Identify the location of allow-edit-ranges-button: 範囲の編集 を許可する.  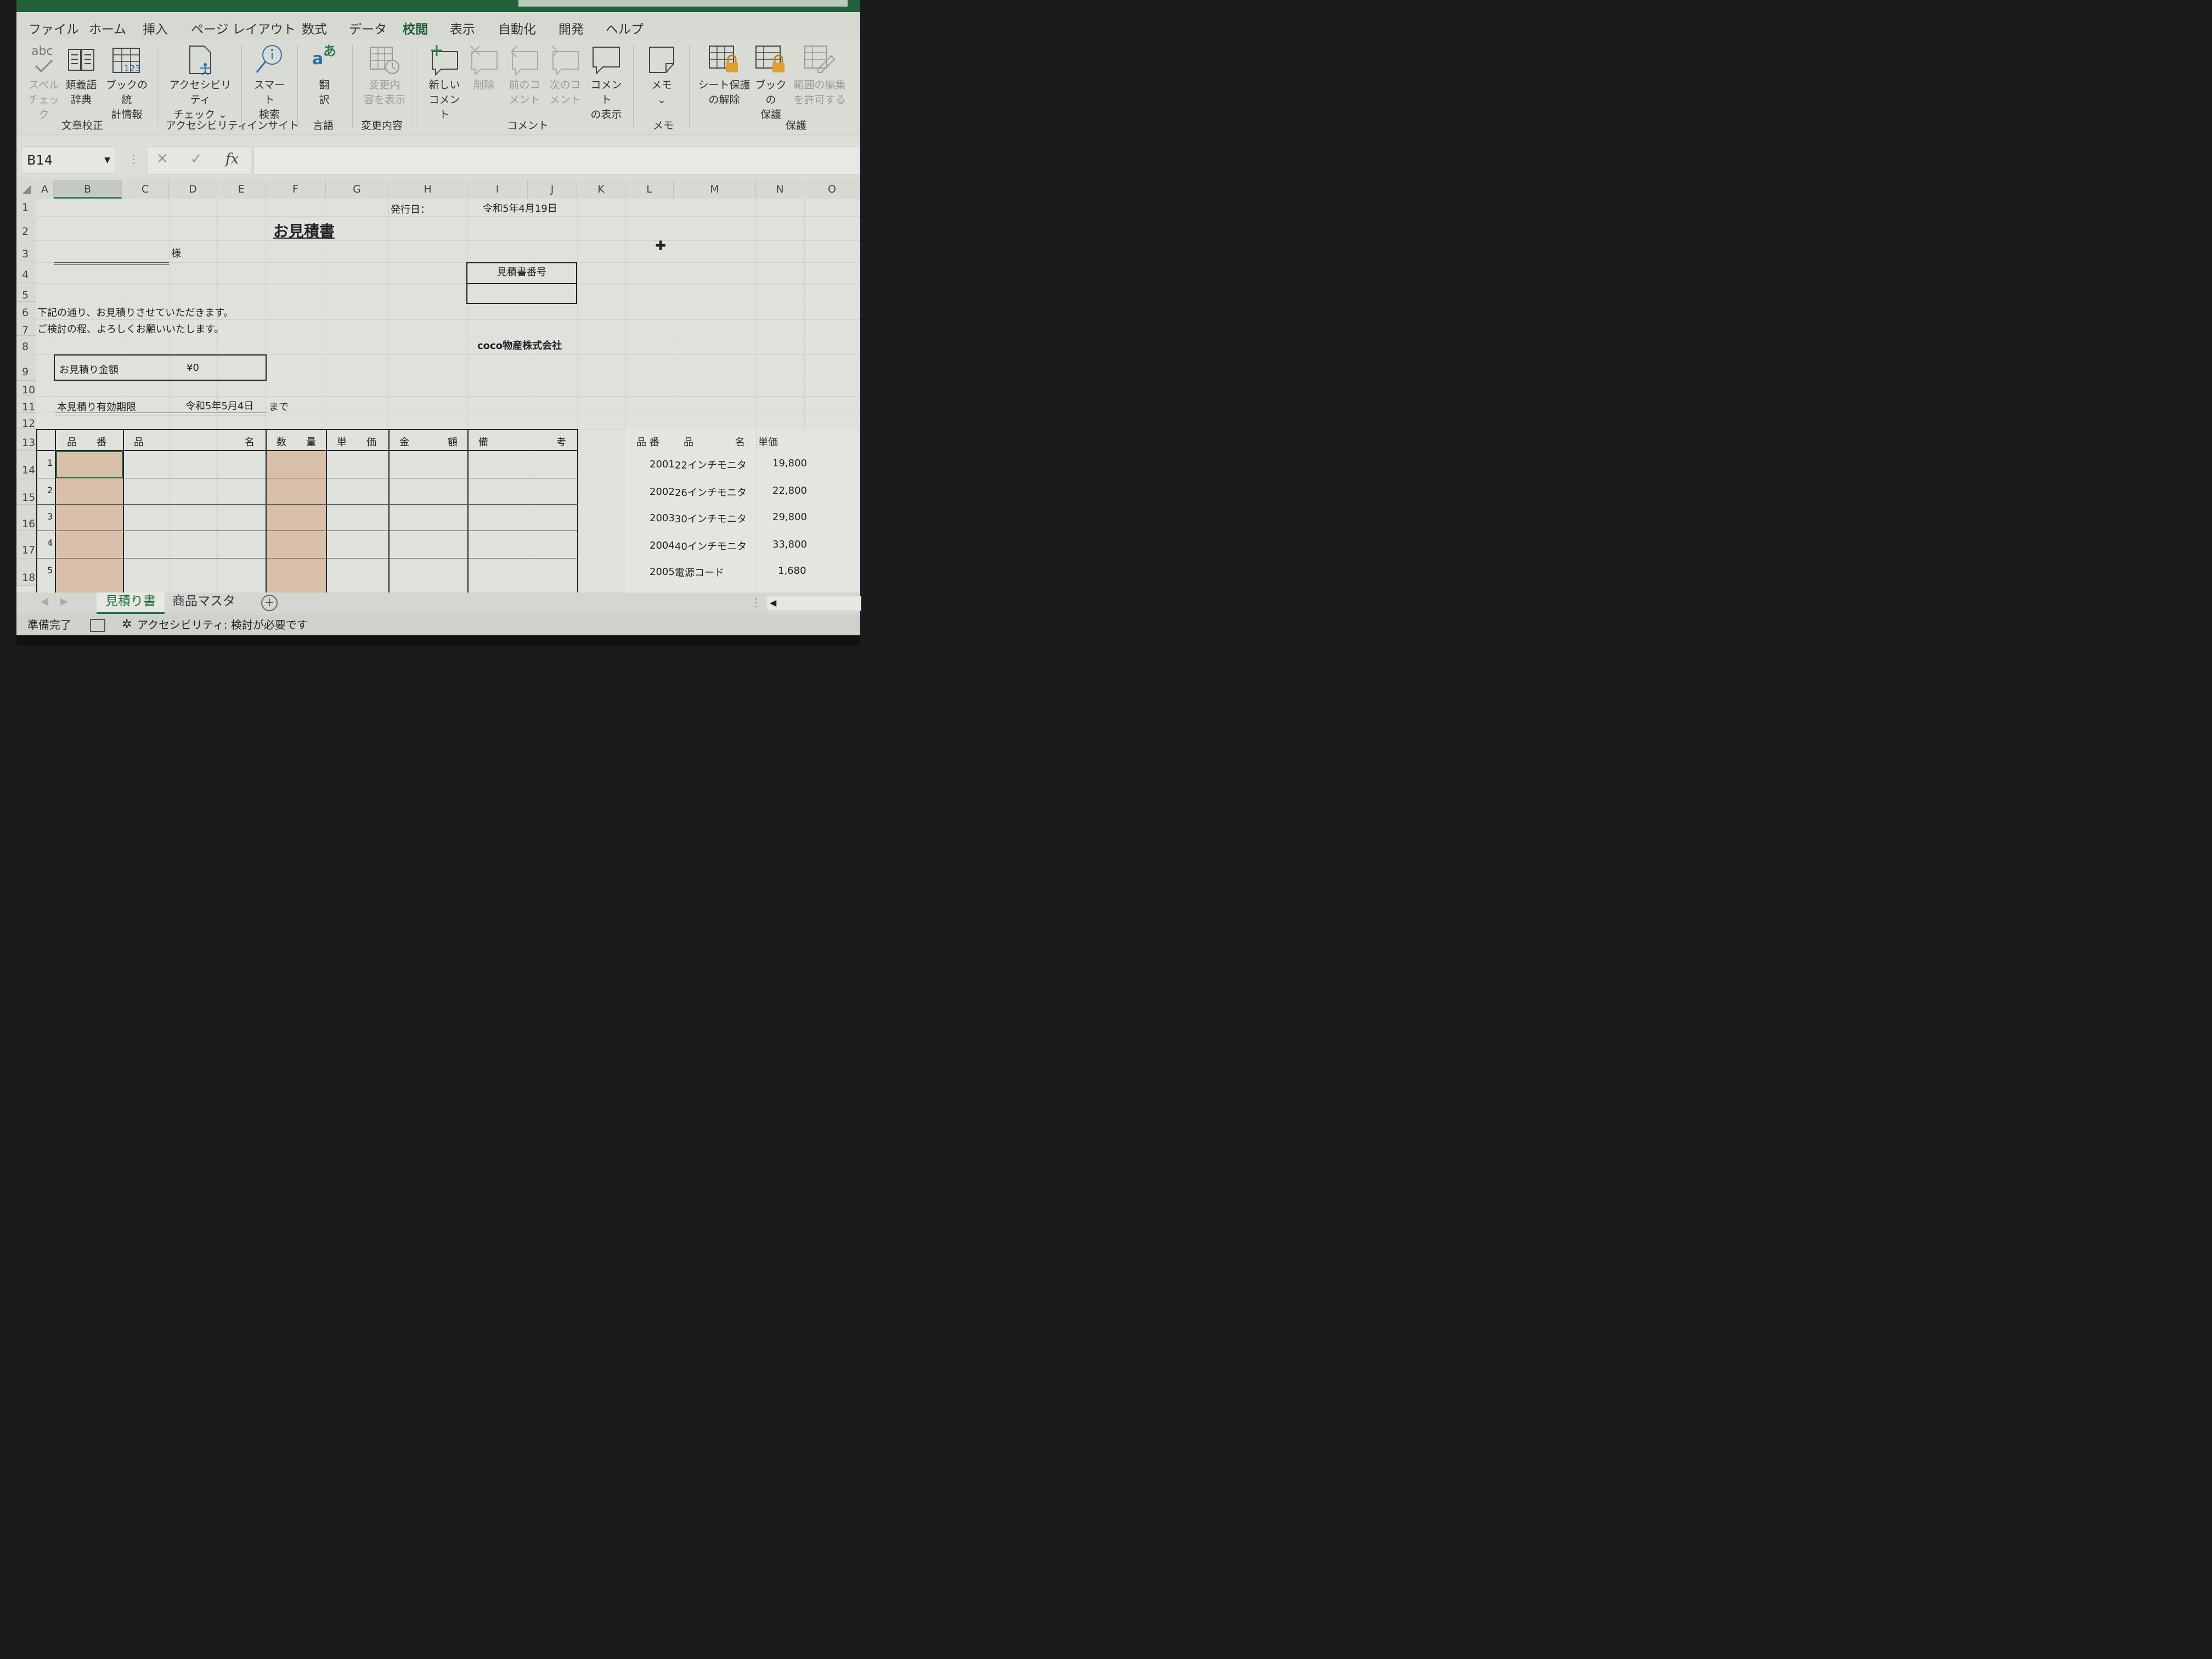
(819, 76).